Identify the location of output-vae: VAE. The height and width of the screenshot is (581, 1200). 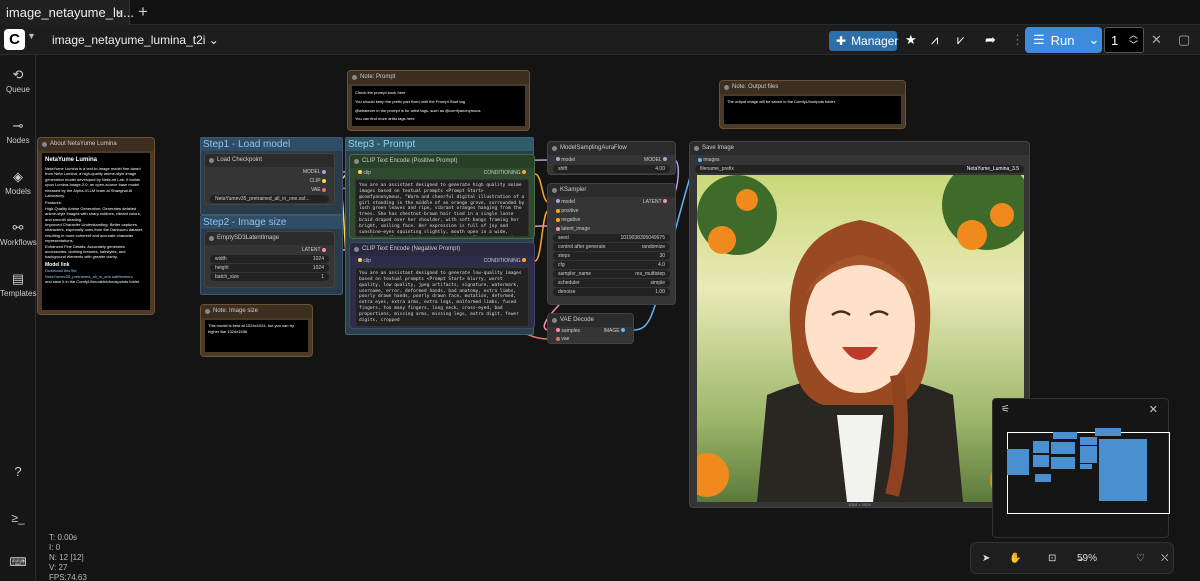
(269, 189).